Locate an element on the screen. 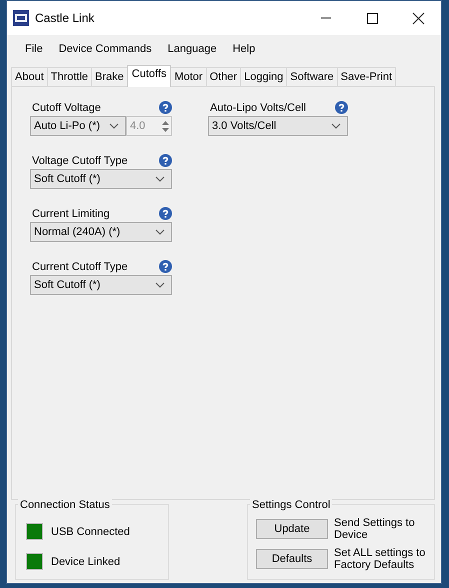 This screenshot has width=449, height=588. dropdown: Auto Li-Po (*) is located at coordinates (78, 126).